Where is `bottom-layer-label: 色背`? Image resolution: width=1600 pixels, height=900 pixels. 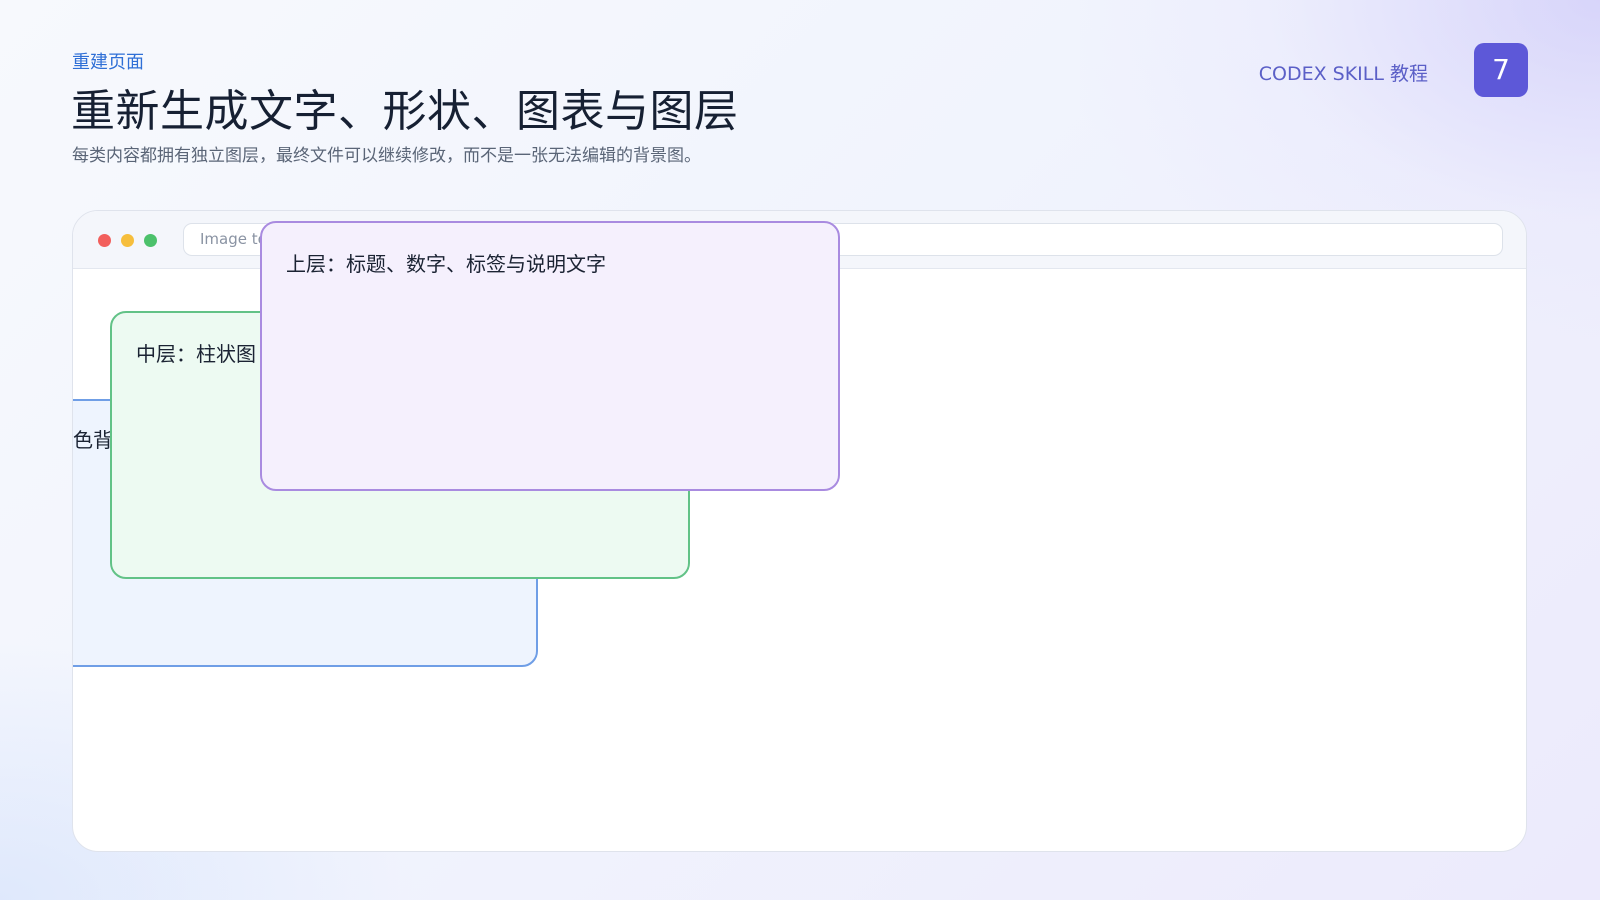 bottom-layer-label: 色背 is located at coordinates (93, 440).